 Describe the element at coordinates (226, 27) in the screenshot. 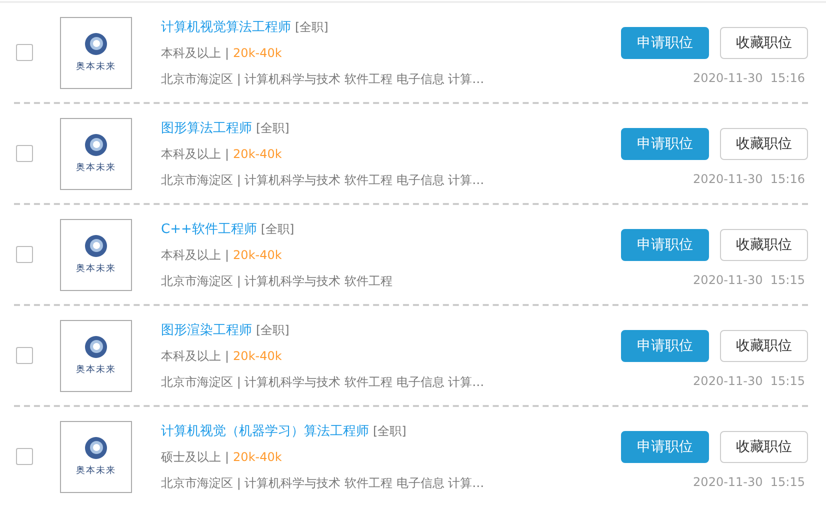

I see `job-title-link: 计算机视觉算法工程师` at that location.